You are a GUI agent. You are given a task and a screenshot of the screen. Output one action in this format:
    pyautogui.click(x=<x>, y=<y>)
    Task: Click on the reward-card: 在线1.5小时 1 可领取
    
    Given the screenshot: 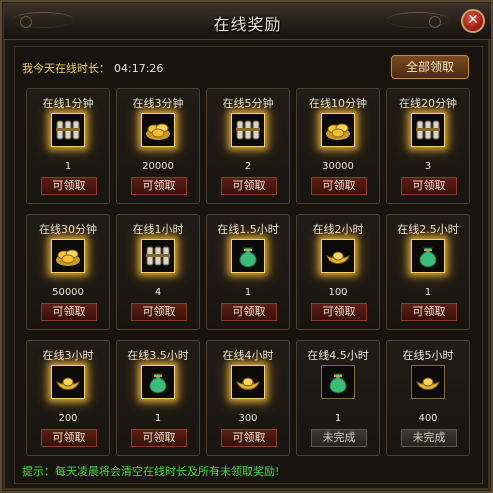 What is the action you would take?
    pyautogui.click(x=248, y=272)
    